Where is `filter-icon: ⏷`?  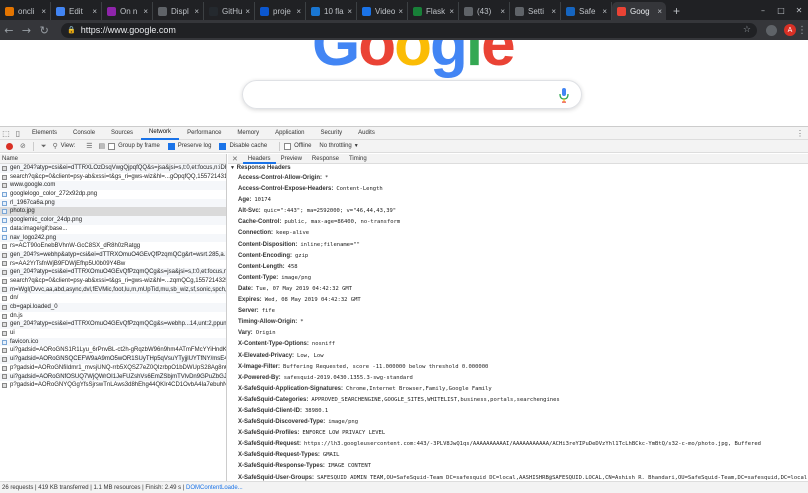
filter-icon: ⏷ is located at coordinates (44, 146).